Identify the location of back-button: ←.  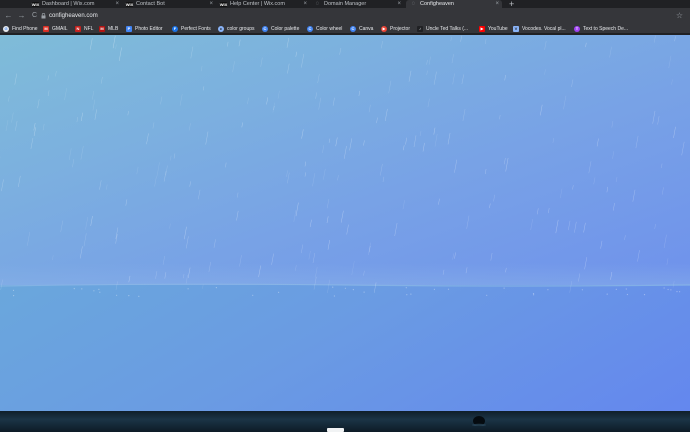
(8, 15).